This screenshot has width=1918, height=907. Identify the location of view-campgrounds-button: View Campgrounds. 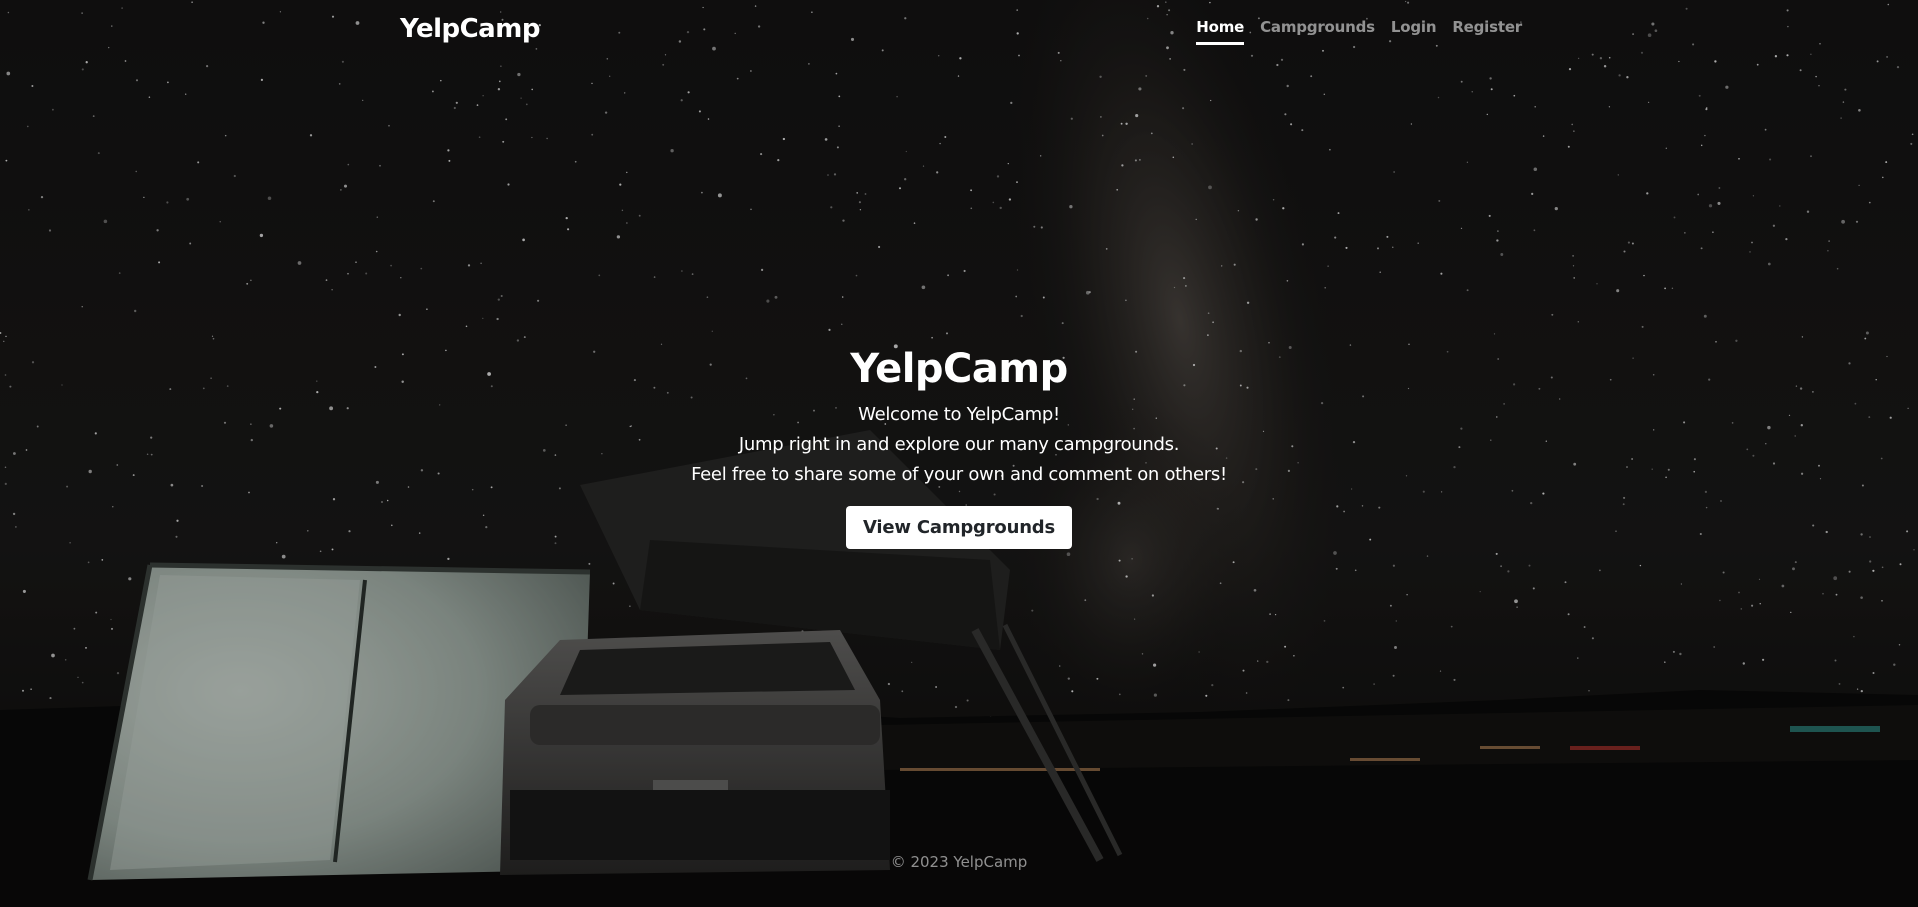
(959, 527).